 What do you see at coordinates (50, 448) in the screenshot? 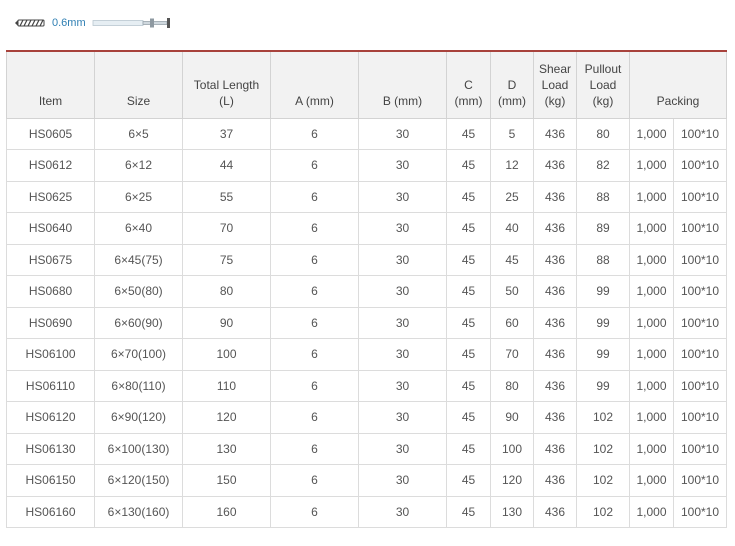
I see `cell-item: HS06130` at bounding box center [50, 448].